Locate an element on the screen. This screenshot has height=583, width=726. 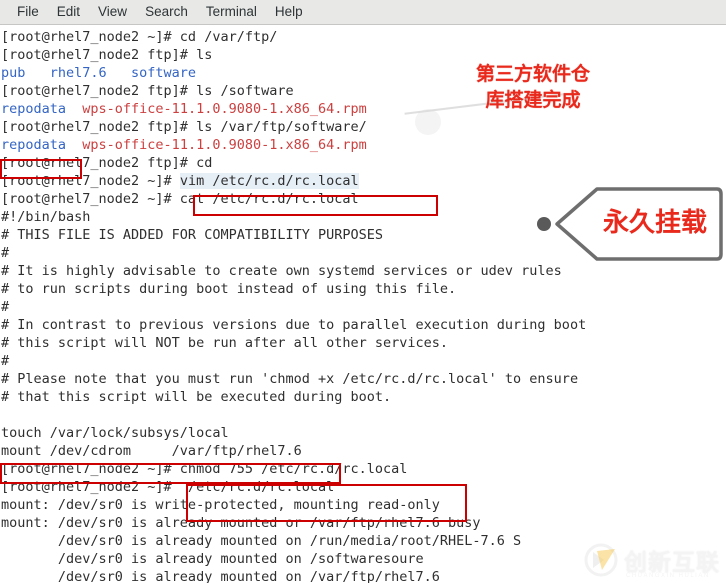
terminal-text-segment: pub rhel7.6 software is located at coordinates (99, 73).